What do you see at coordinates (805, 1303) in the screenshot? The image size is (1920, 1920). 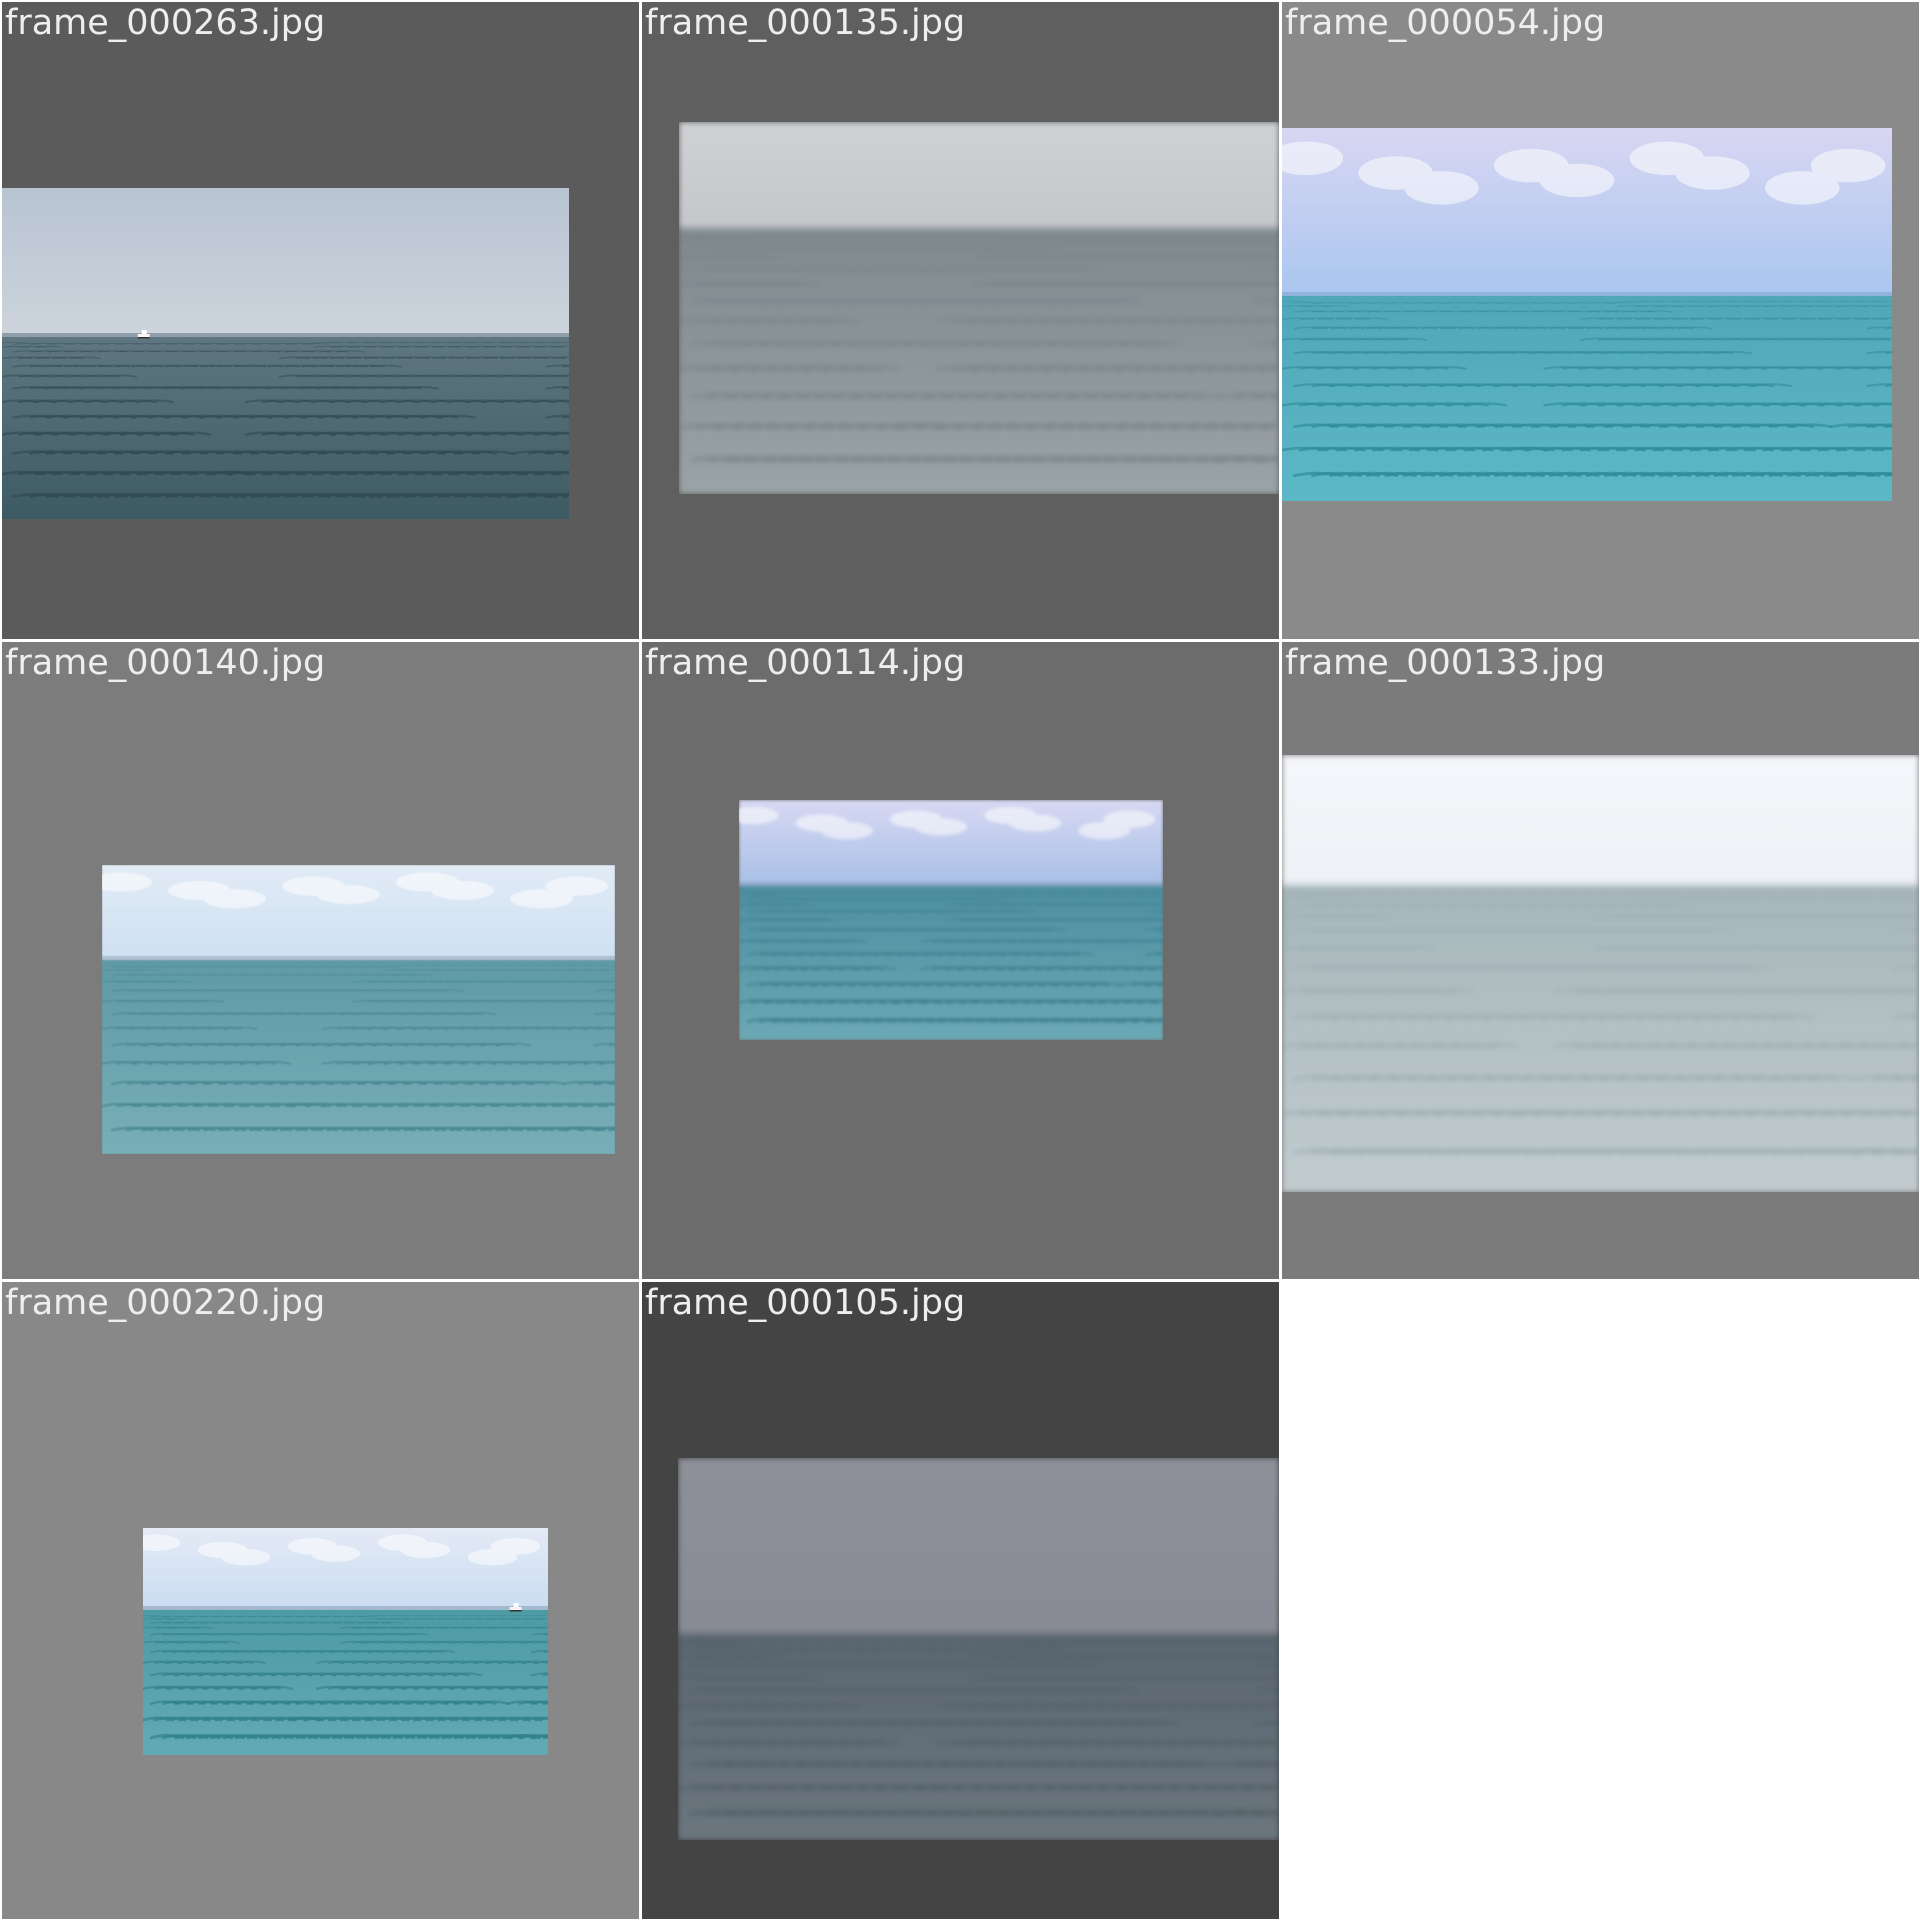 I see `thumbnail-filename: frame_000105.jpg` at bounding box center [805, 1303].